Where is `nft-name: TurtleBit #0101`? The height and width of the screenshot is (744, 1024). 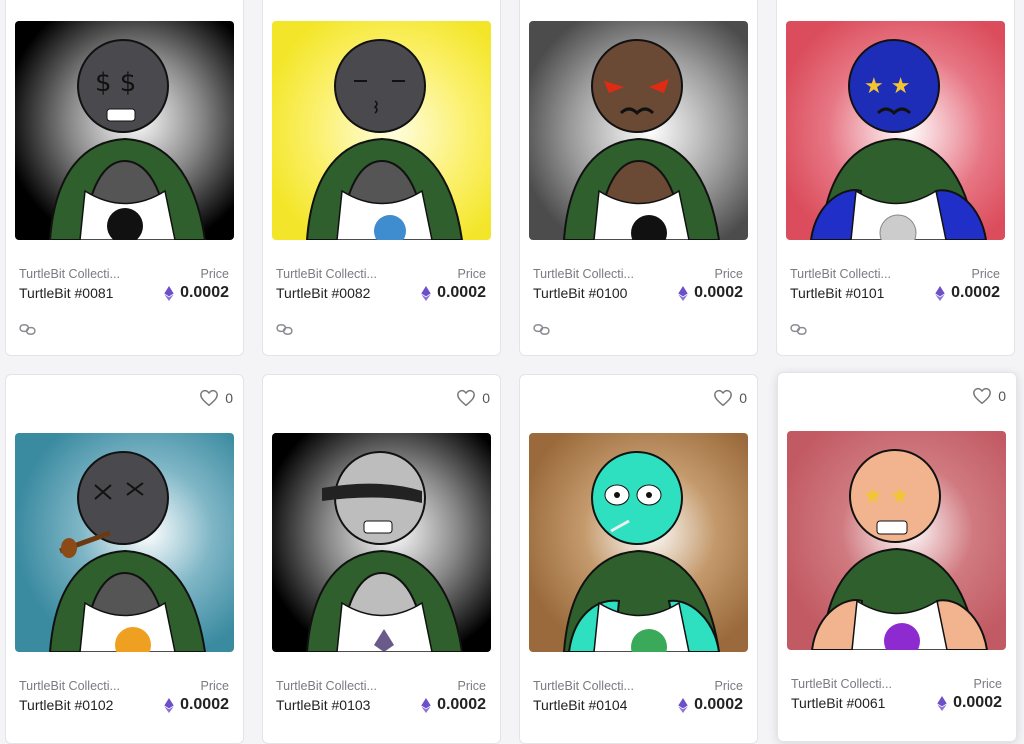 nft-name: TurtleBit #0101 is located at coordinates (837, 293).